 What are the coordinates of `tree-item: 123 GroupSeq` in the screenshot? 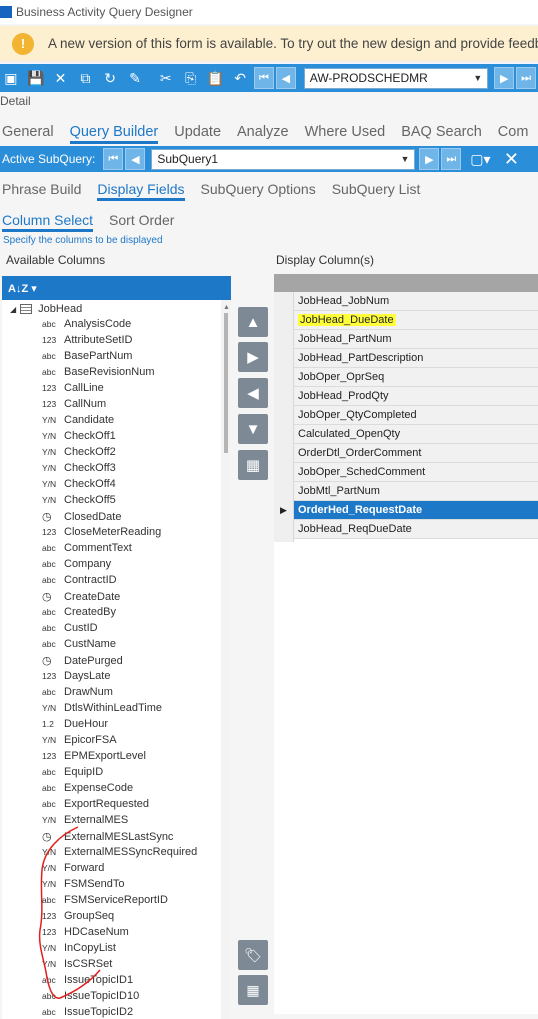 It's located at (78, 916).